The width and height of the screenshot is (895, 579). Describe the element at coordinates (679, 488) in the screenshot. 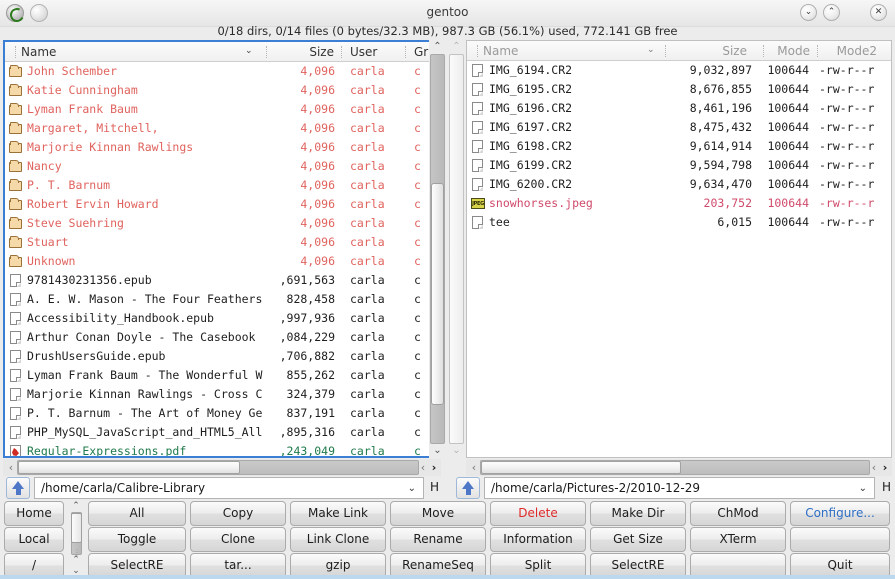

I see `right-path-combo: /home/carla/Pictures-2/2010-12-29 ⌄` at that location.